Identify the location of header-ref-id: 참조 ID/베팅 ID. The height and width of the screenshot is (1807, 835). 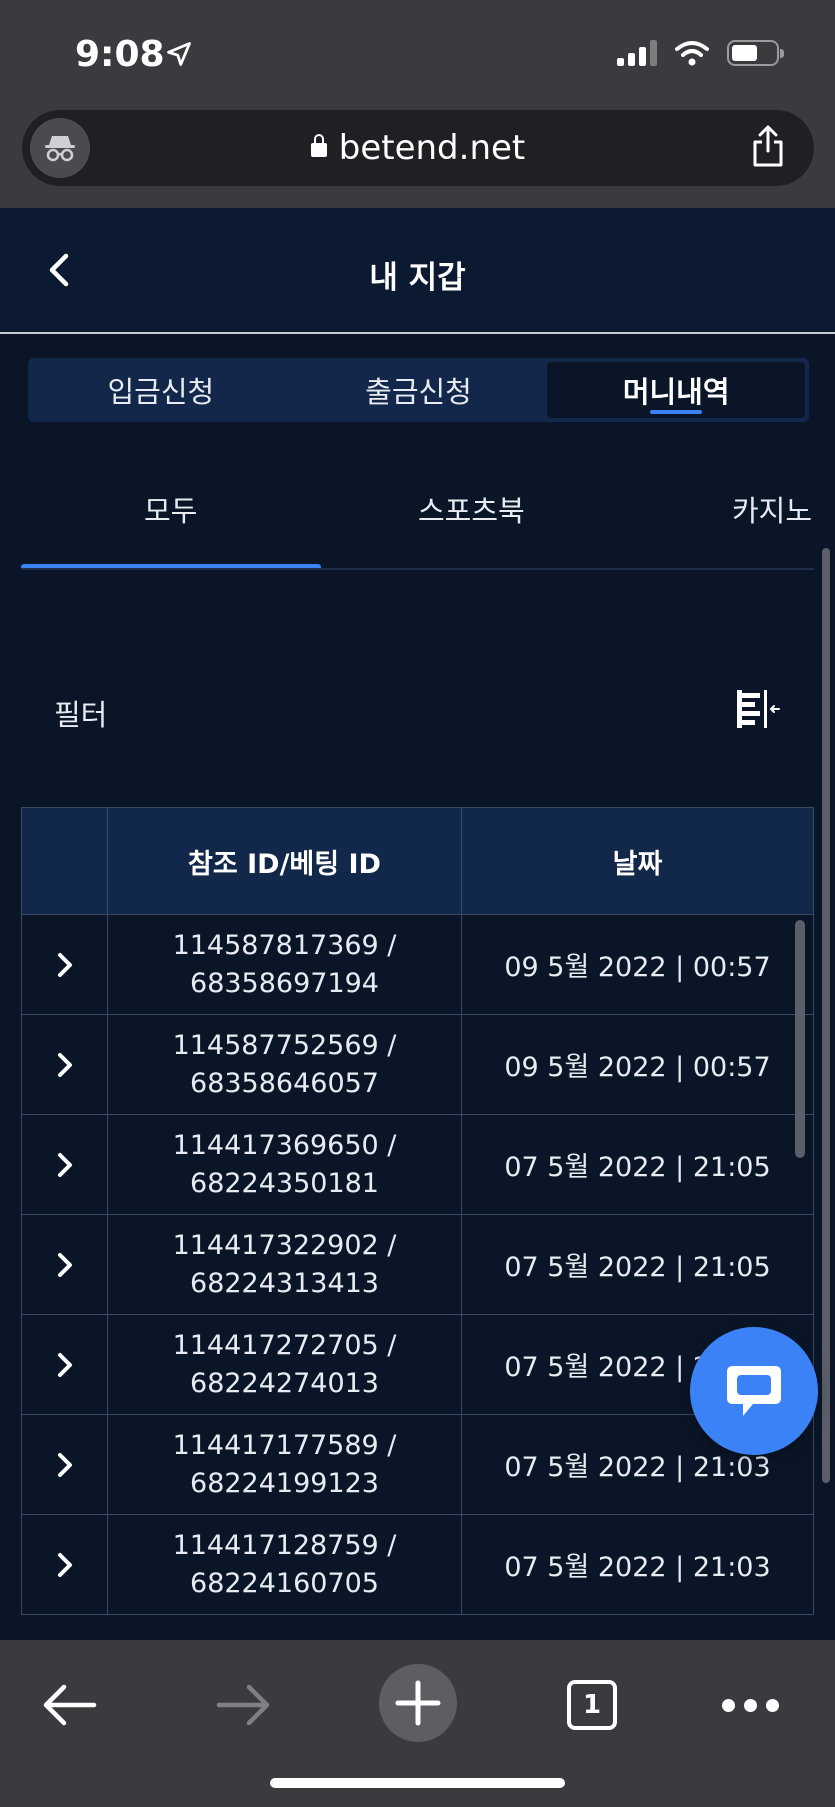
(285, 861).